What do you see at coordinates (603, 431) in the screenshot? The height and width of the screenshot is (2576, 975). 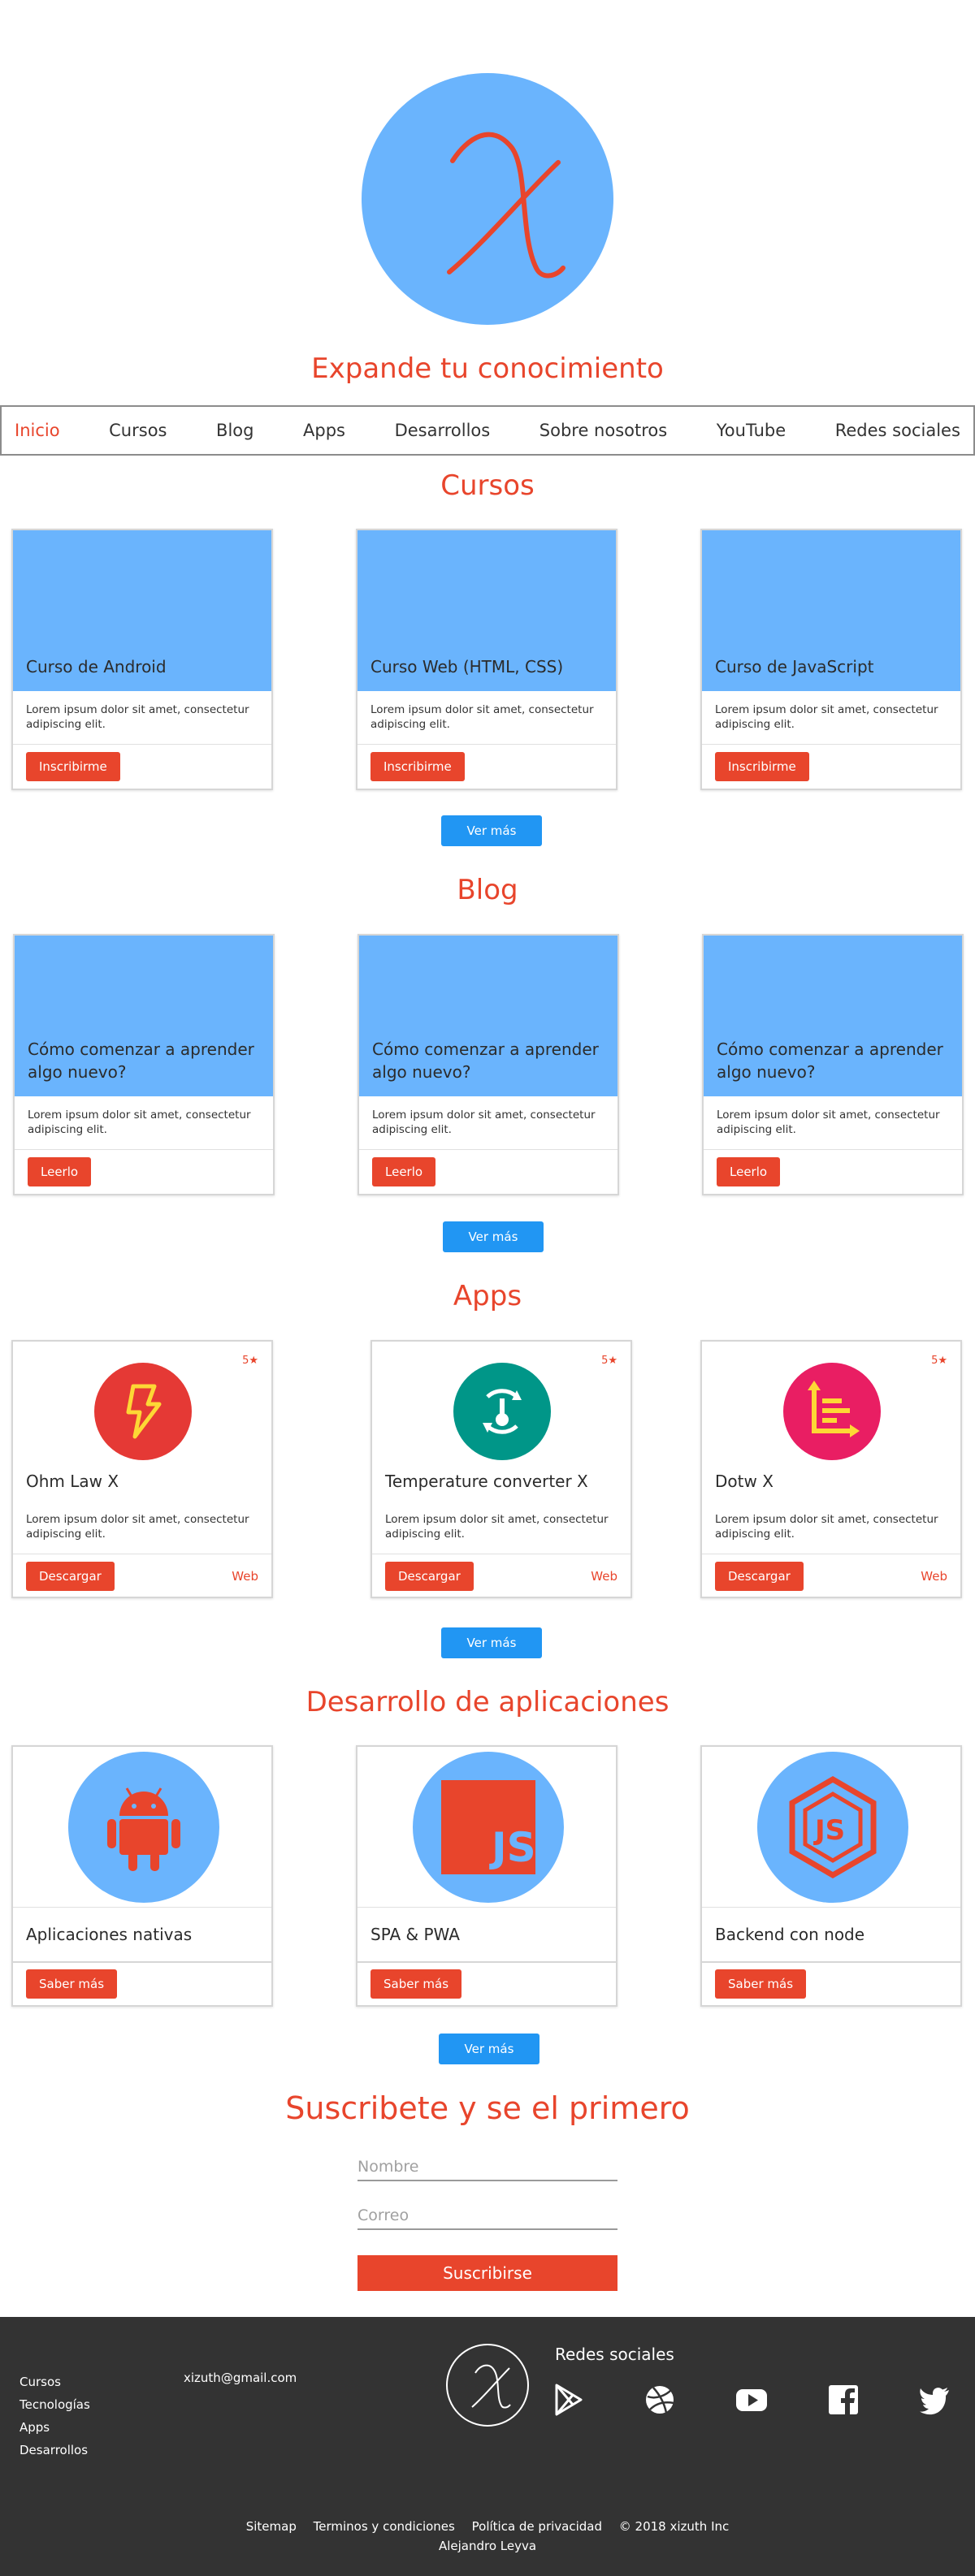 I see `nav-item-sobre-nosotros: Sobre nosotros` at bounding box center [603, 431].